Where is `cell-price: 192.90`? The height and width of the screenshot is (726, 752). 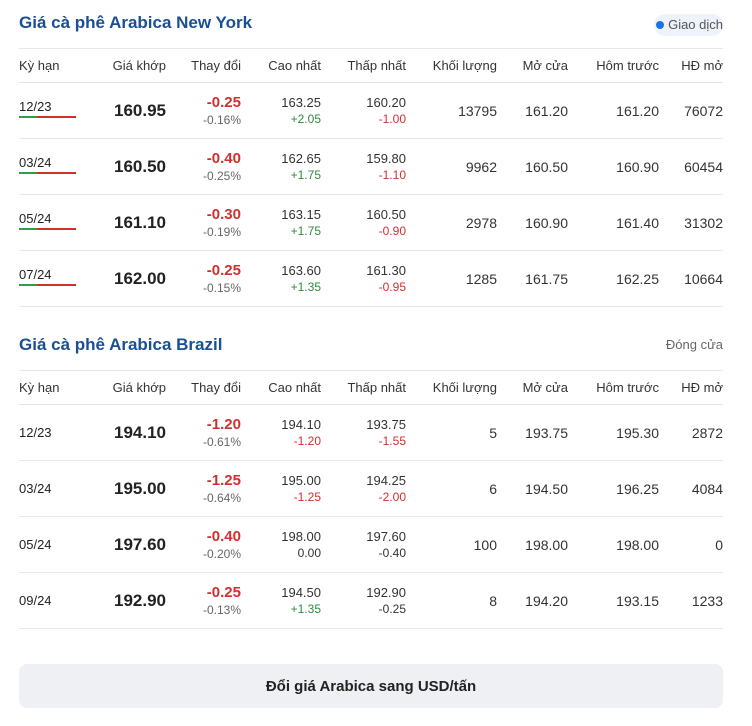
cell-price: 192.90 is located at coordinates (127, 600).